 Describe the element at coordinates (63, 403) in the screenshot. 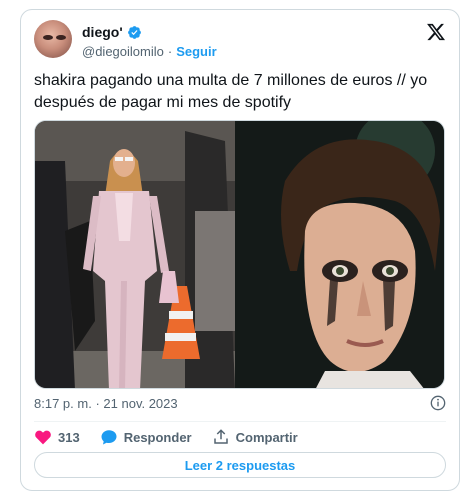

I see `tweet-time: 8:17 p. m.` at that location.